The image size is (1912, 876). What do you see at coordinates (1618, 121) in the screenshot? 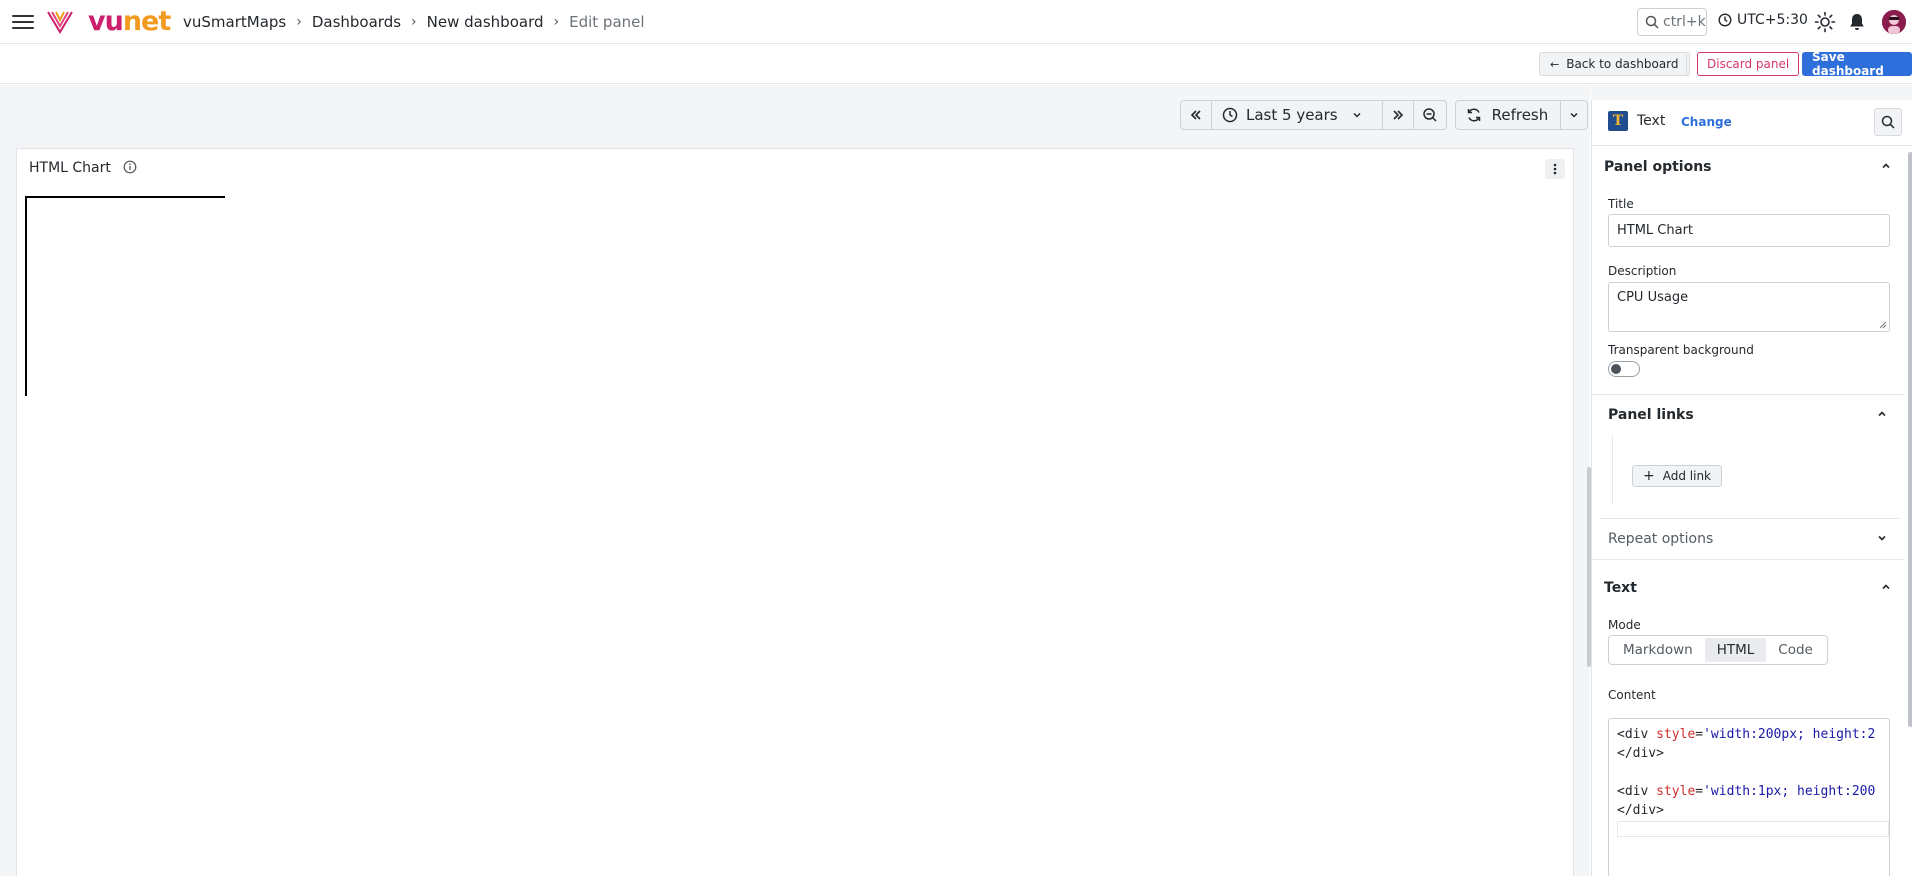
I see `text-viz-icon: T` at bounding box center [1618, 121].